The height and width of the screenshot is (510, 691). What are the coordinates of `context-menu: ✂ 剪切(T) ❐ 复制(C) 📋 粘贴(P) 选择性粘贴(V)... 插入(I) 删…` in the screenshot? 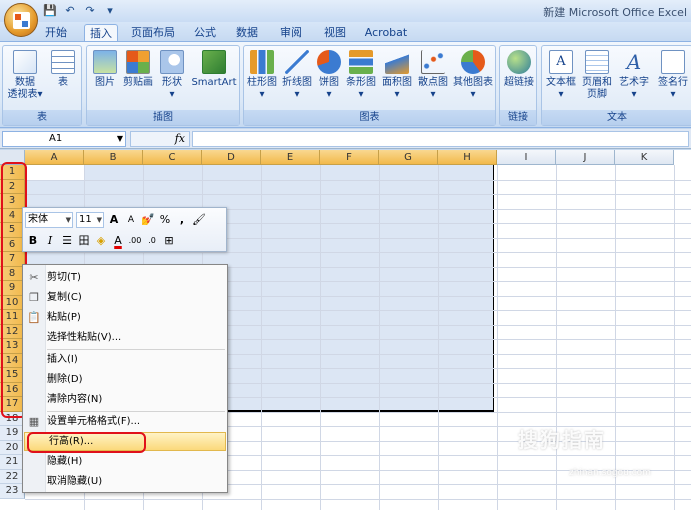 It's located at (125, 378).